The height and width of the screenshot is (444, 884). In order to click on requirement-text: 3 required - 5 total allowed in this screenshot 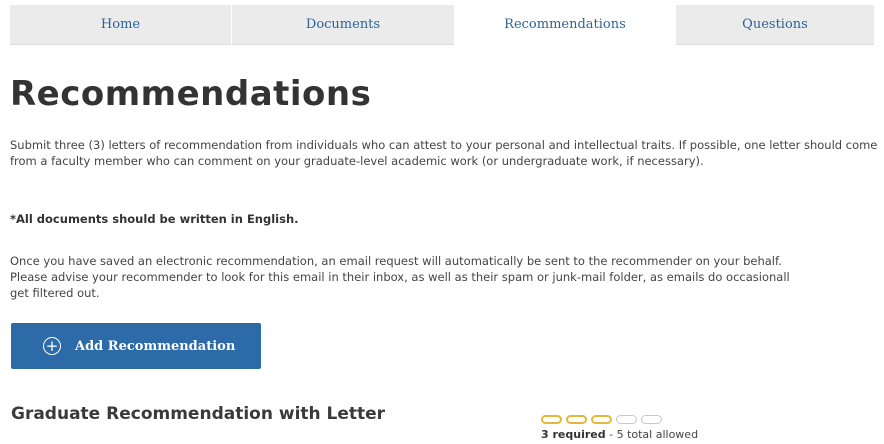, I will do `click(619, 435)`.